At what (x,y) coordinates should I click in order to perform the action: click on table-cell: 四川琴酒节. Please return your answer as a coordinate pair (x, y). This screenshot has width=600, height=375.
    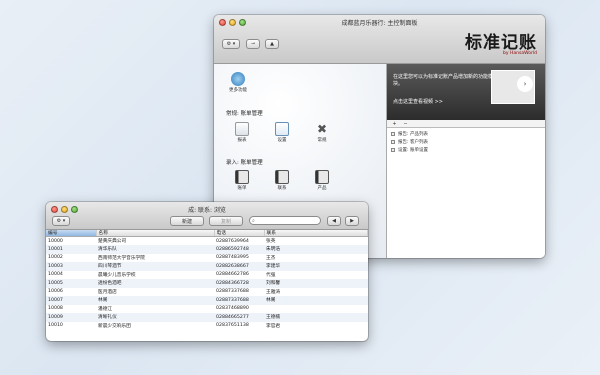
    Looking at the image, I should click on (155, 266).